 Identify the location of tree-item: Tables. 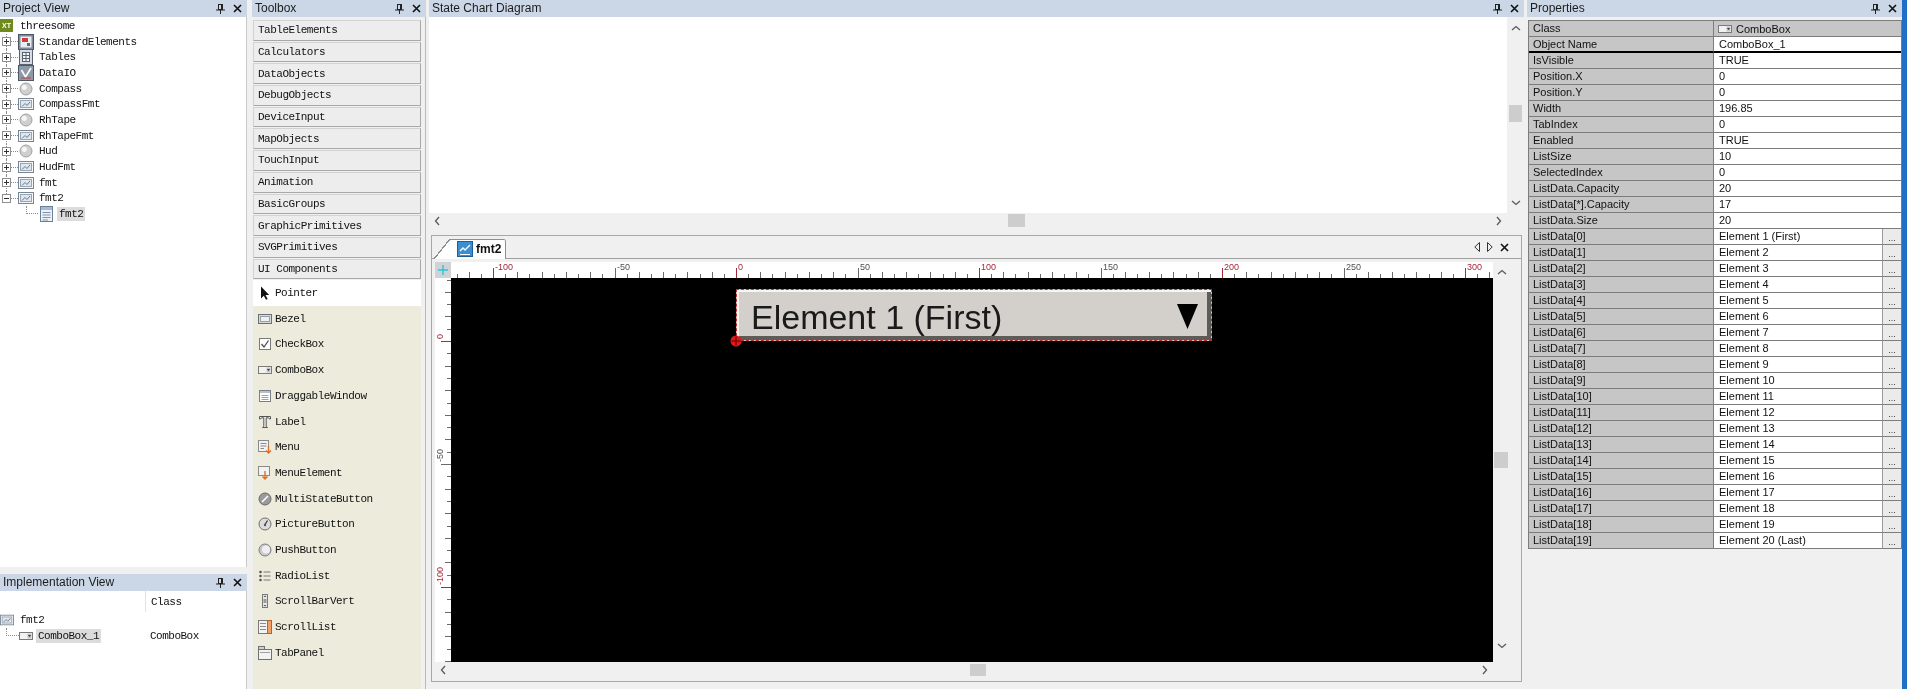
(57, 57).